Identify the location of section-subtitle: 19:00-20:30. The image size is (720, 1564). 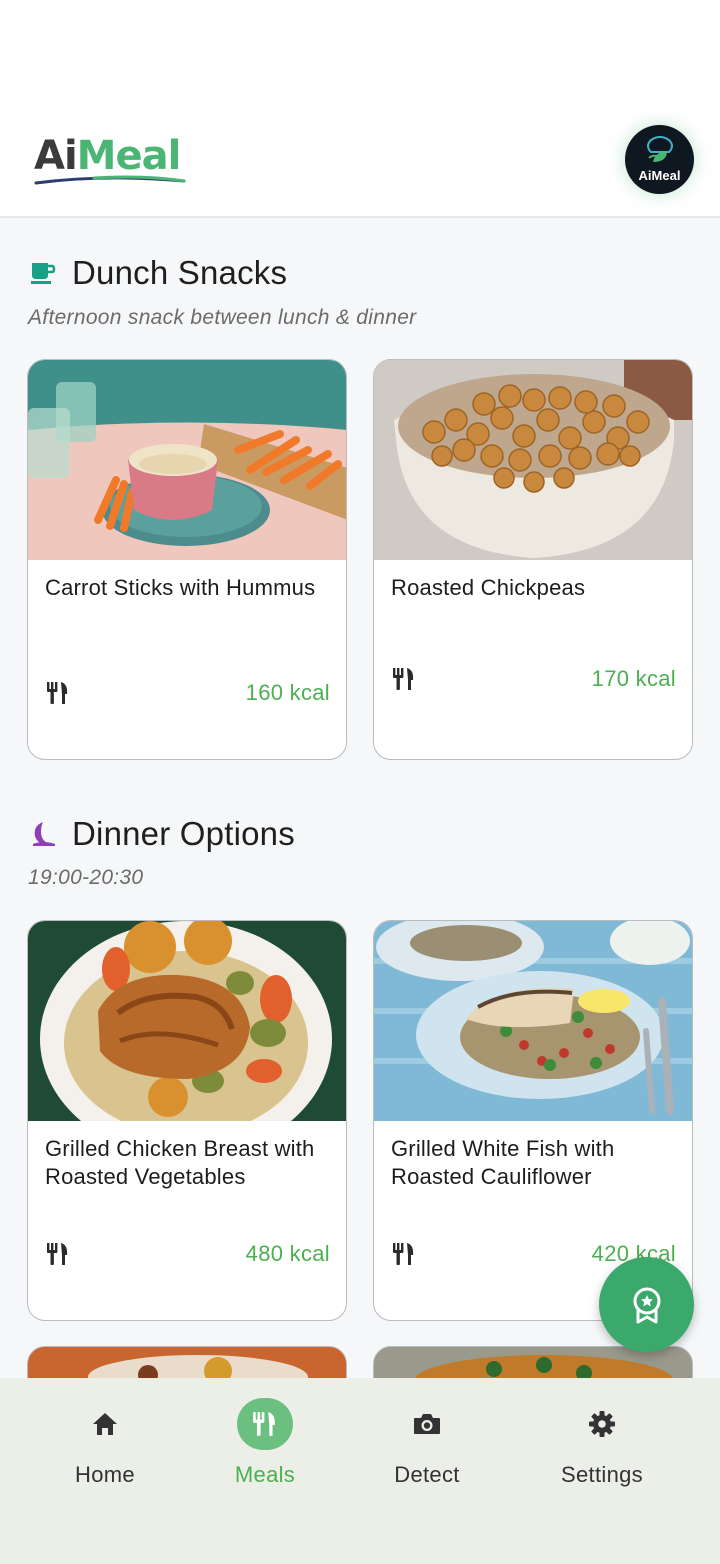
(86, 877).